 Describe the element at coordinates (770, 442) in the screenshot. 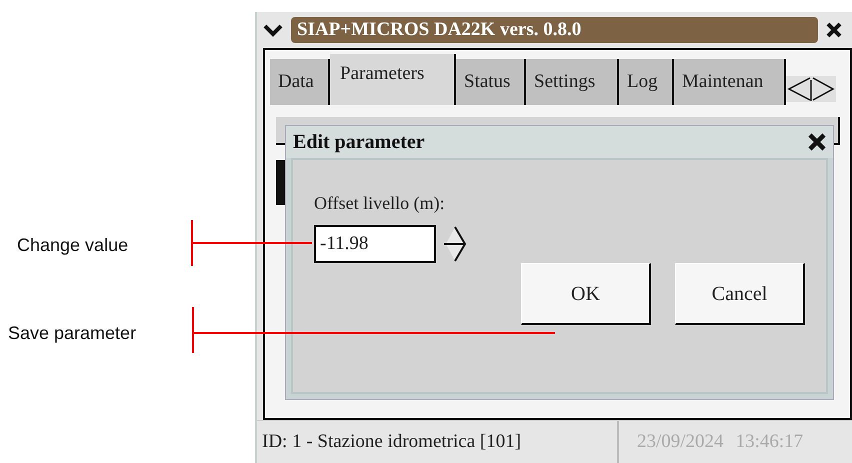

I see `time-label: 13:46:17` at that location.